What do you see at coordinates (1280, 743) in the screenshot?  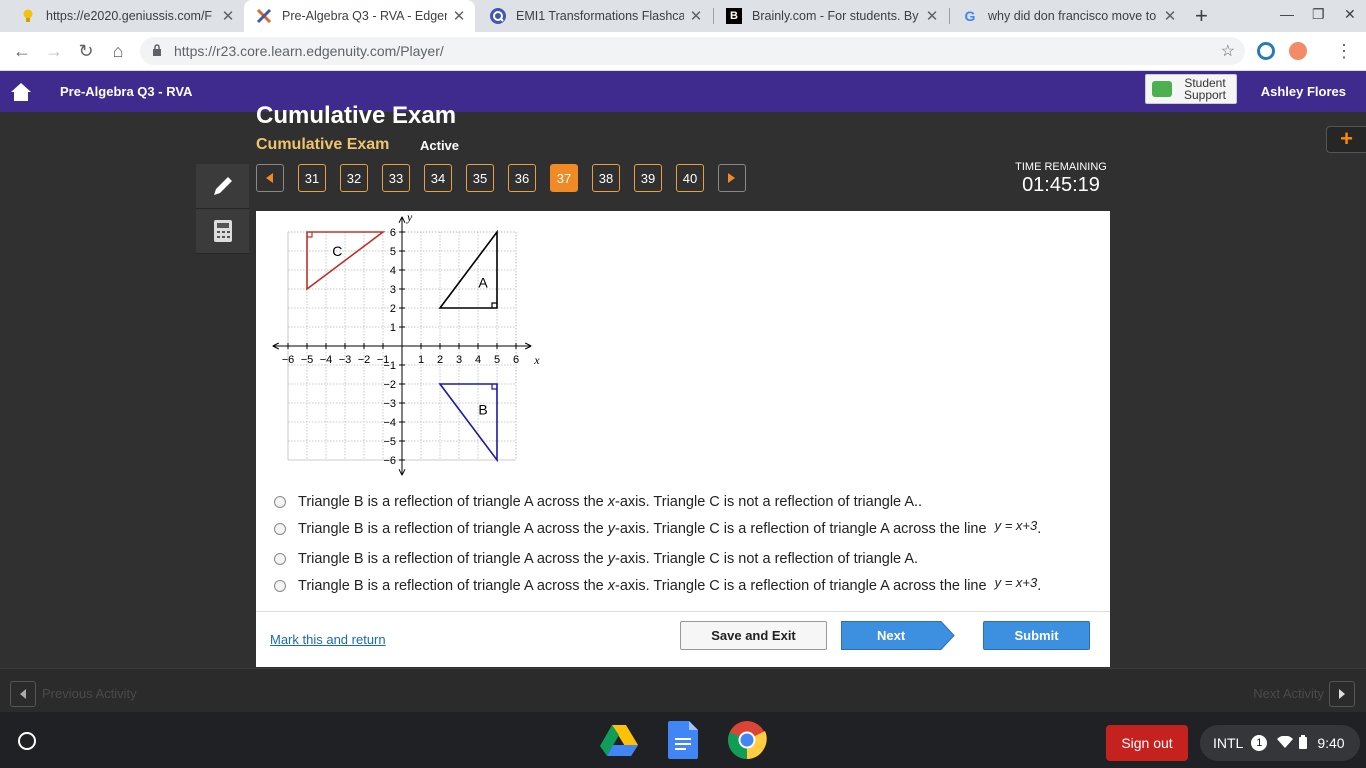 I see `status-tray: INTL 1 9:40` at bounding box center [1280, 743].